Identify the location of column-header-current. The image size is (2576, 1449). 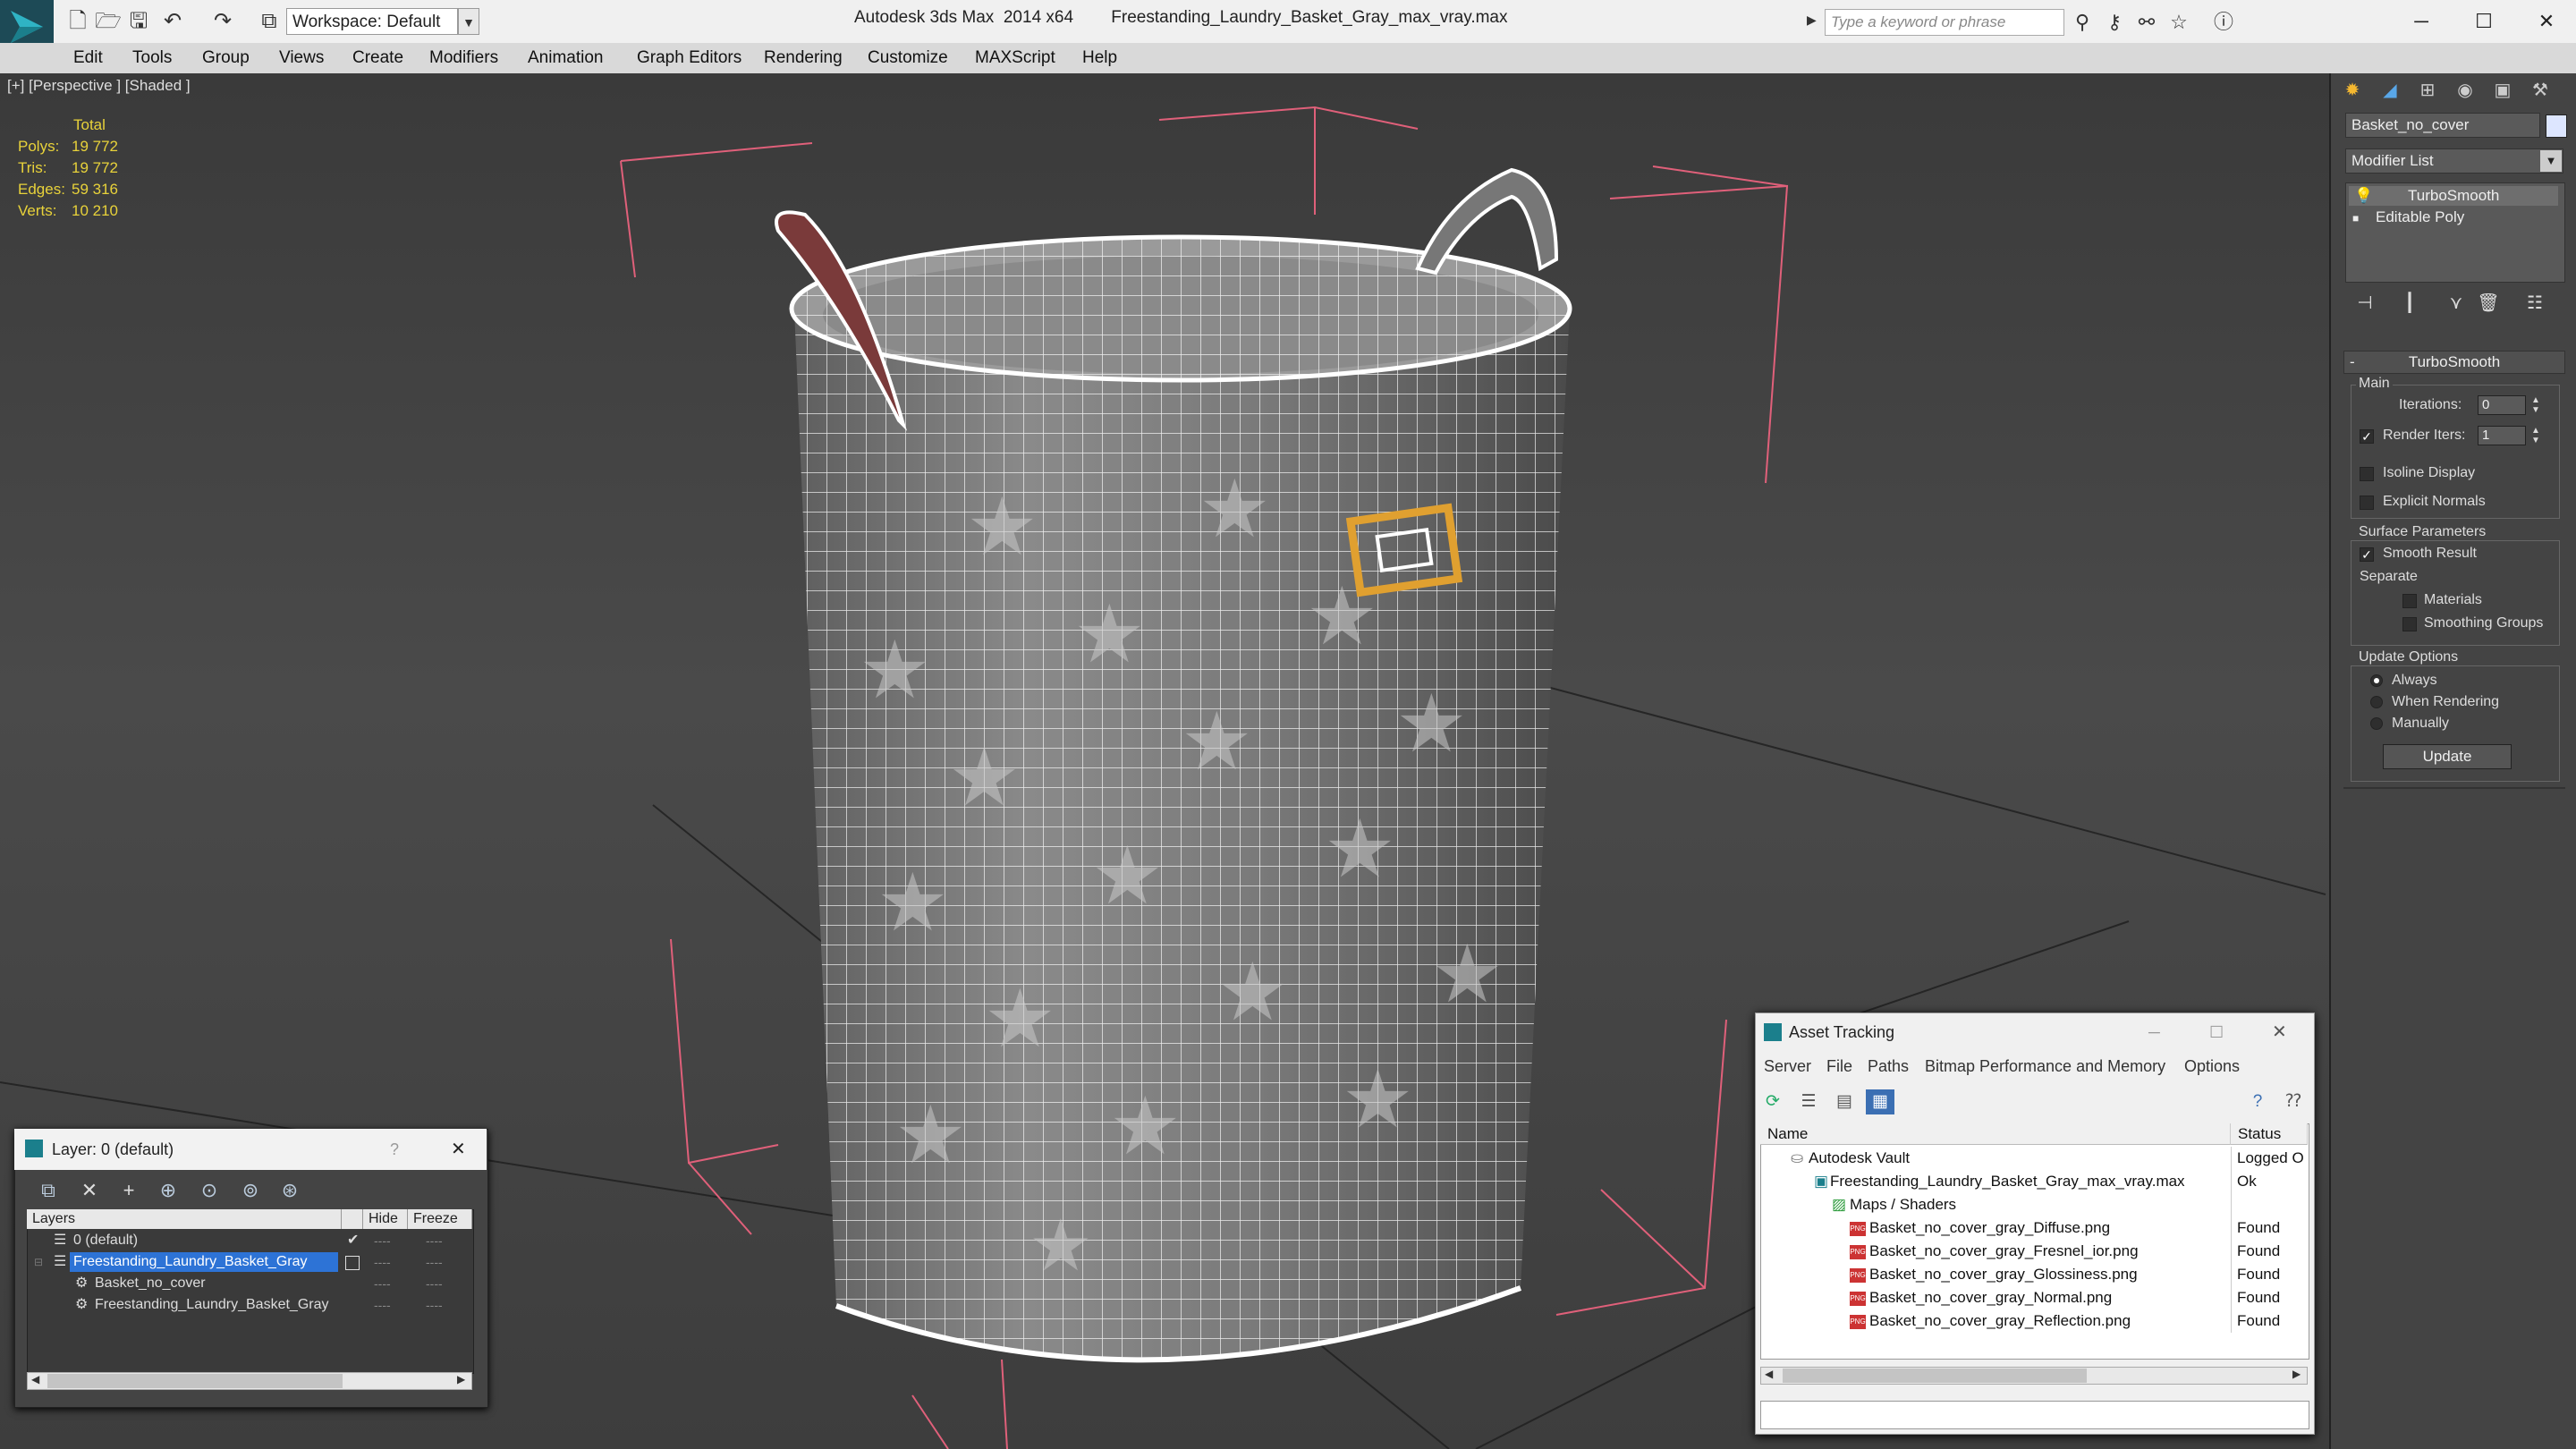
(352, 1219).